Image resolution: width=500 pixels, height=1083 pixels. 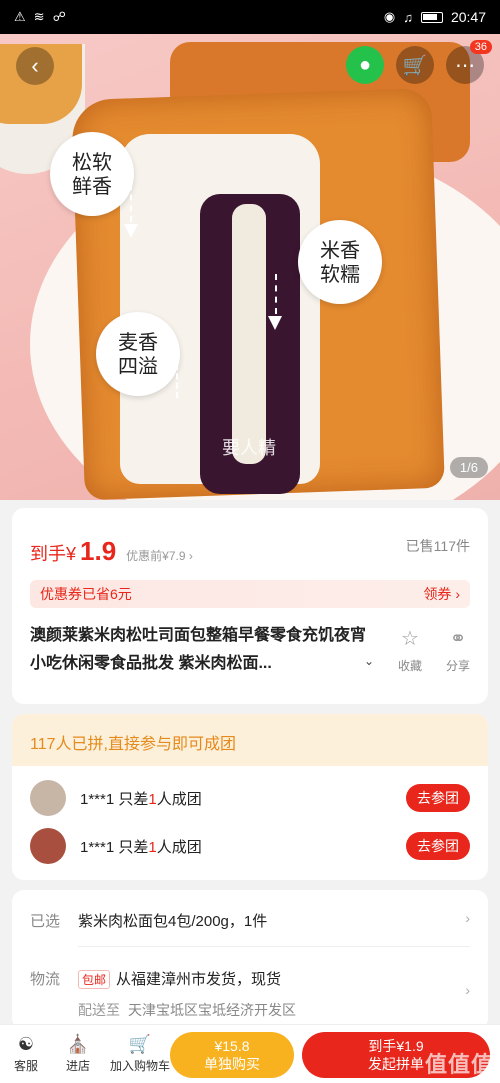 I want to click on bubble-text: 米香, so click(x=340, y=250).